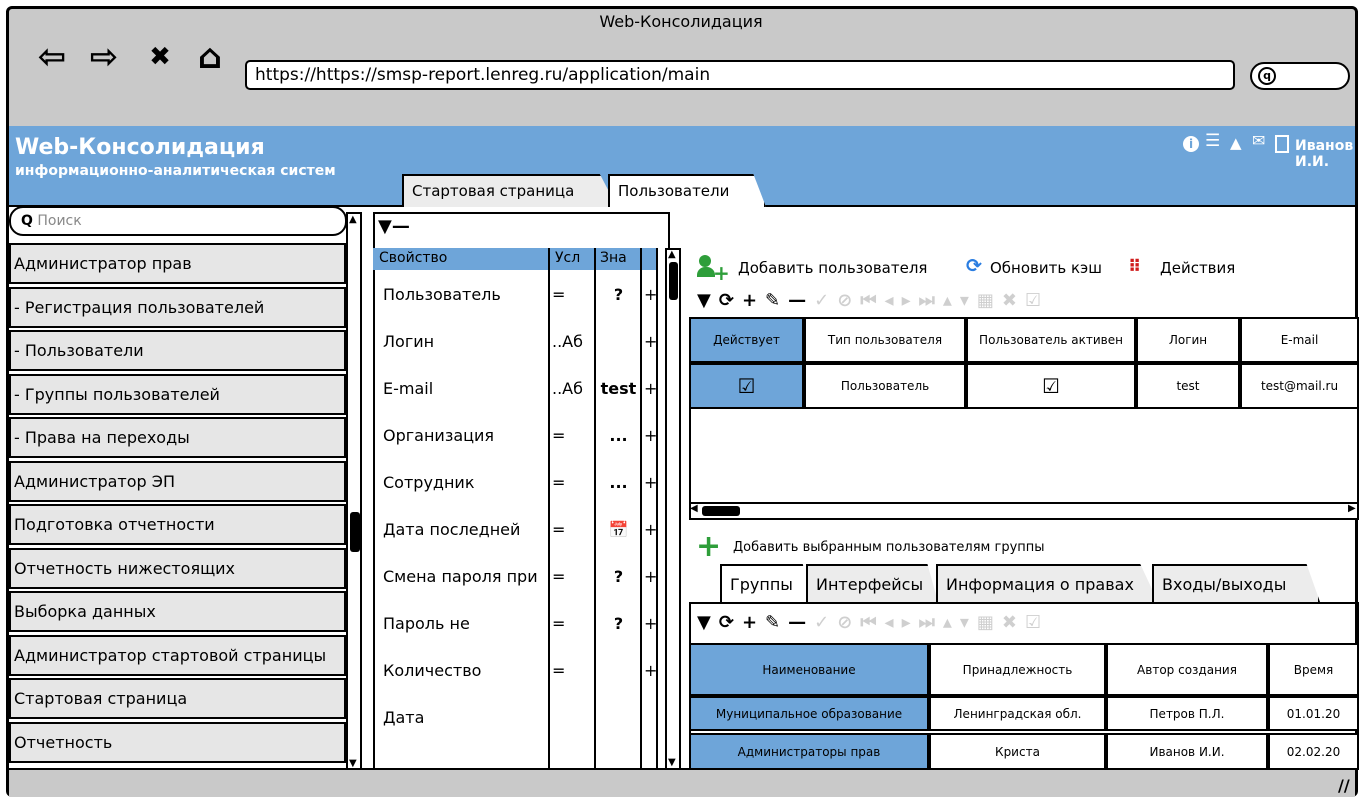 The image size is (1362, 801). I want to click on sidebar-scrollbar, so click(354, 492).